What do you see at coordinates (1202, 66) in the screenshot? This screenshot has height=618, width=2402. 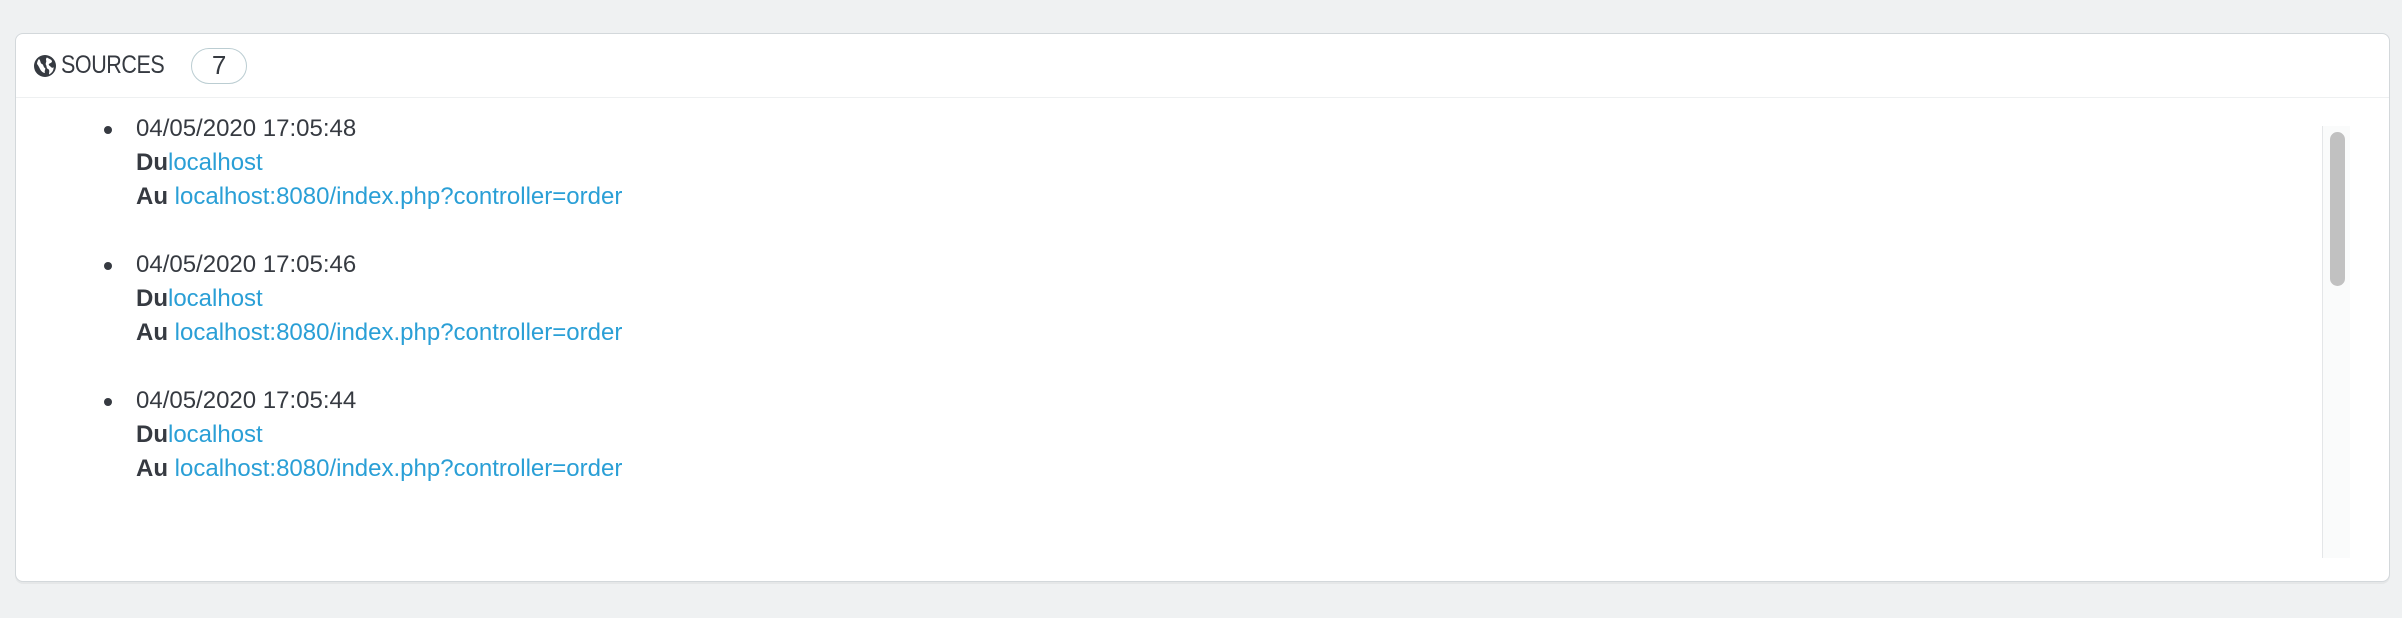 I see `panel-heading: SOURCES 7` at bounding box center [1202, 66].